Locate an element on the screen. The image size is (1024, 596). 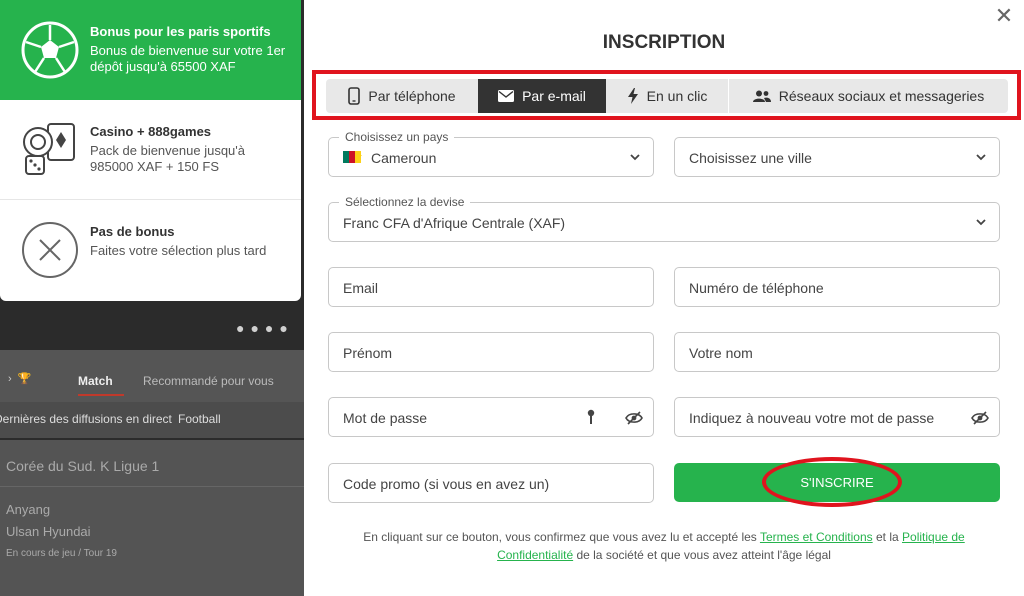
email-field: Email is located at coordinates (491, 287).